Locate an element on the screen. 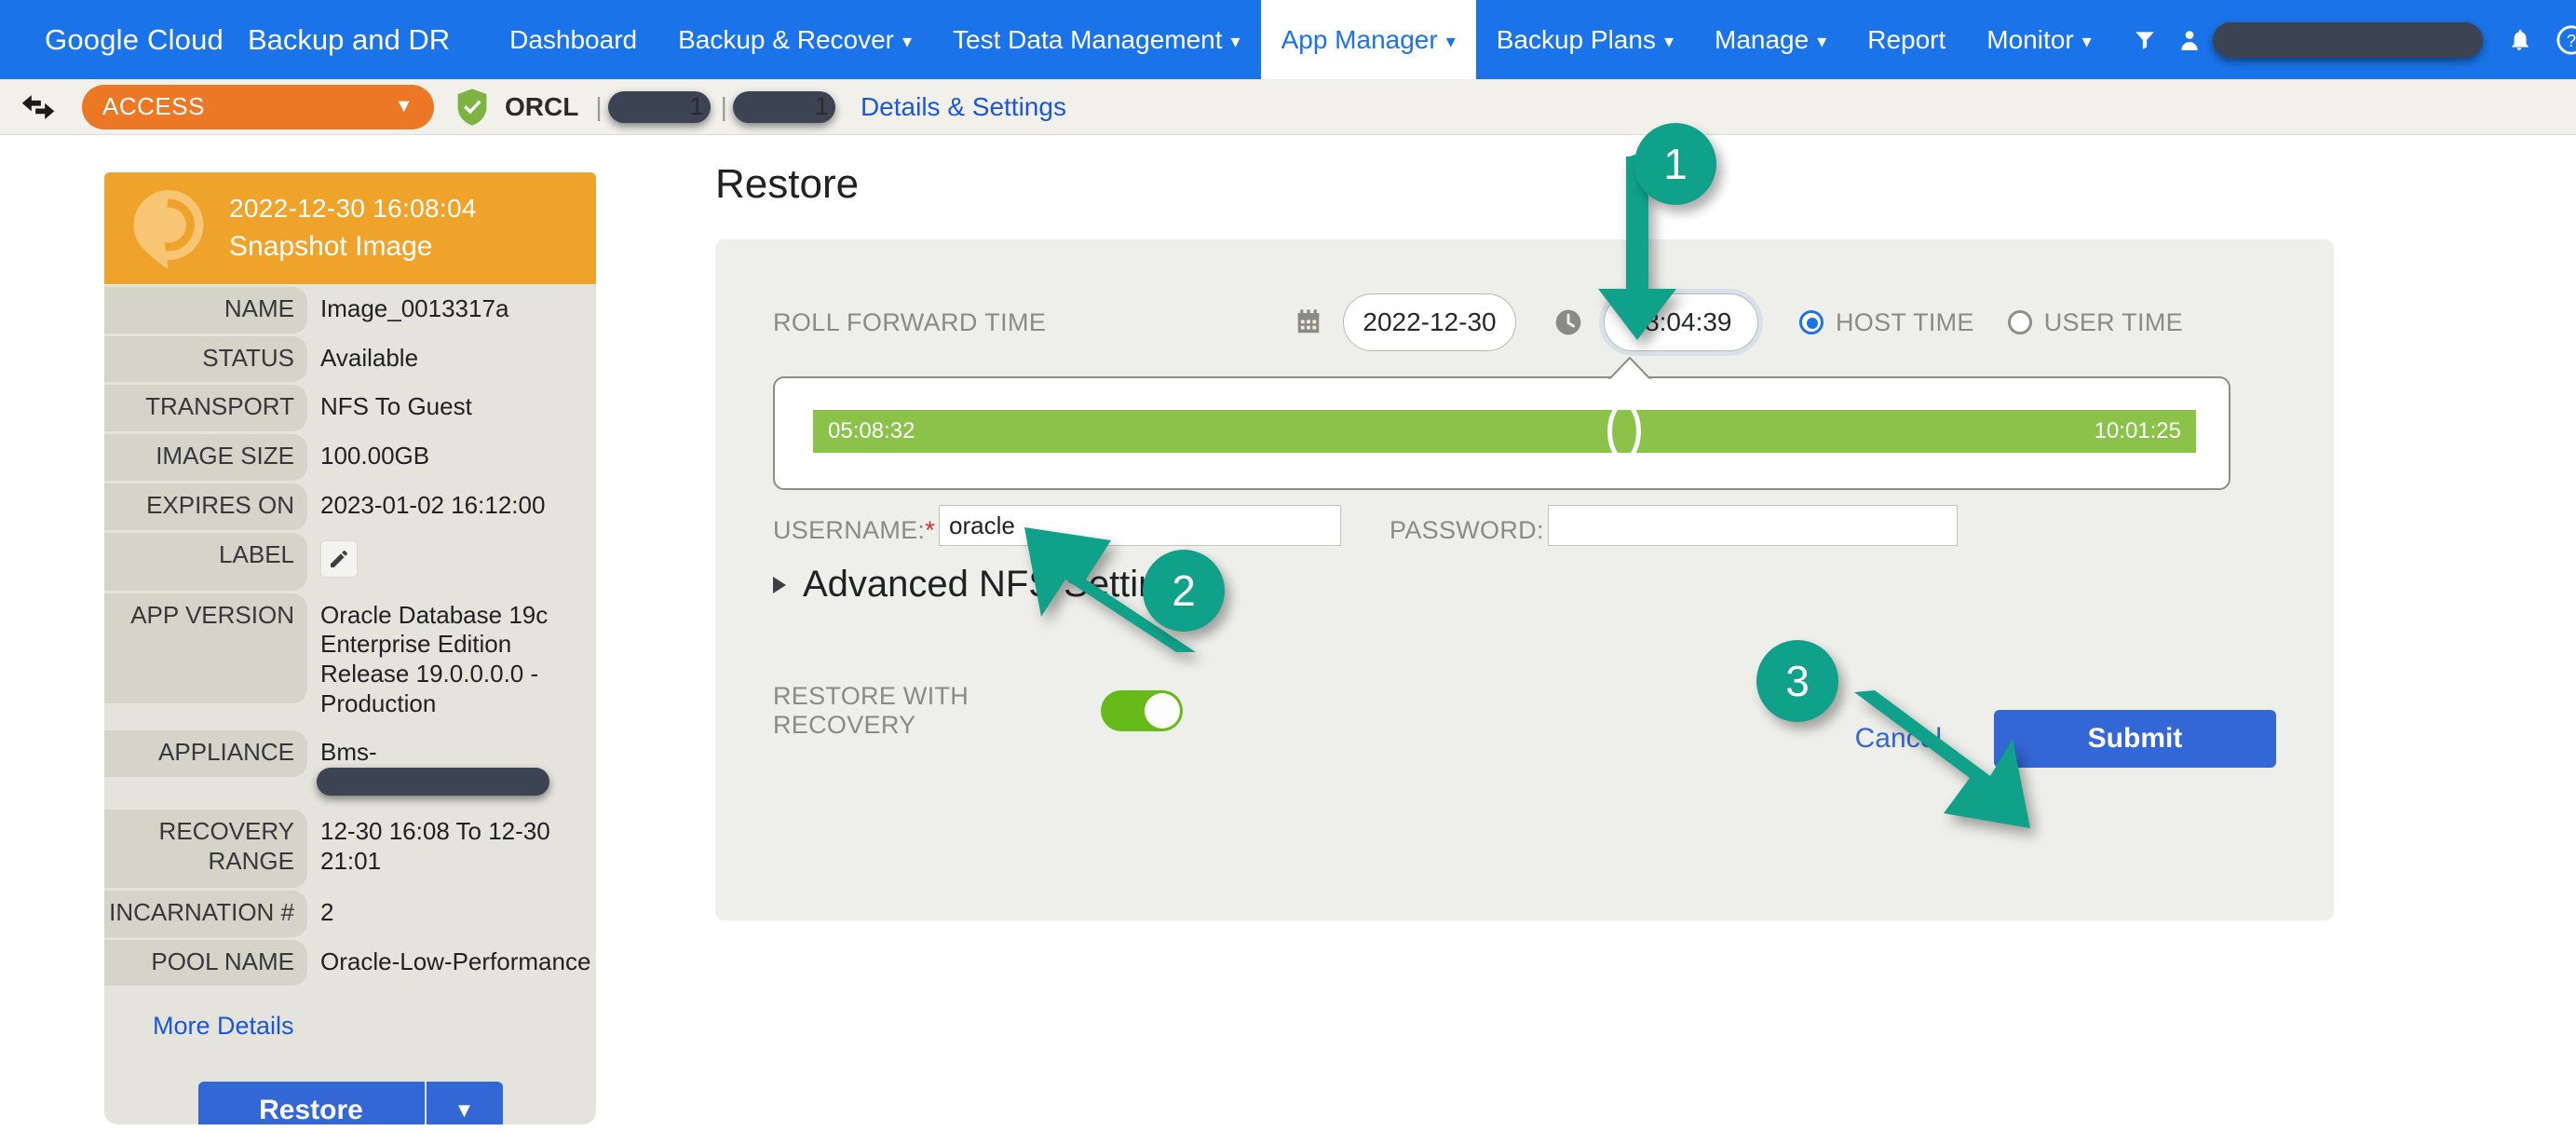 The image size is (2576, 1131). detail-value: 12-30 16:08 To 12-30 21:01 is located at coordinates (435, 845).